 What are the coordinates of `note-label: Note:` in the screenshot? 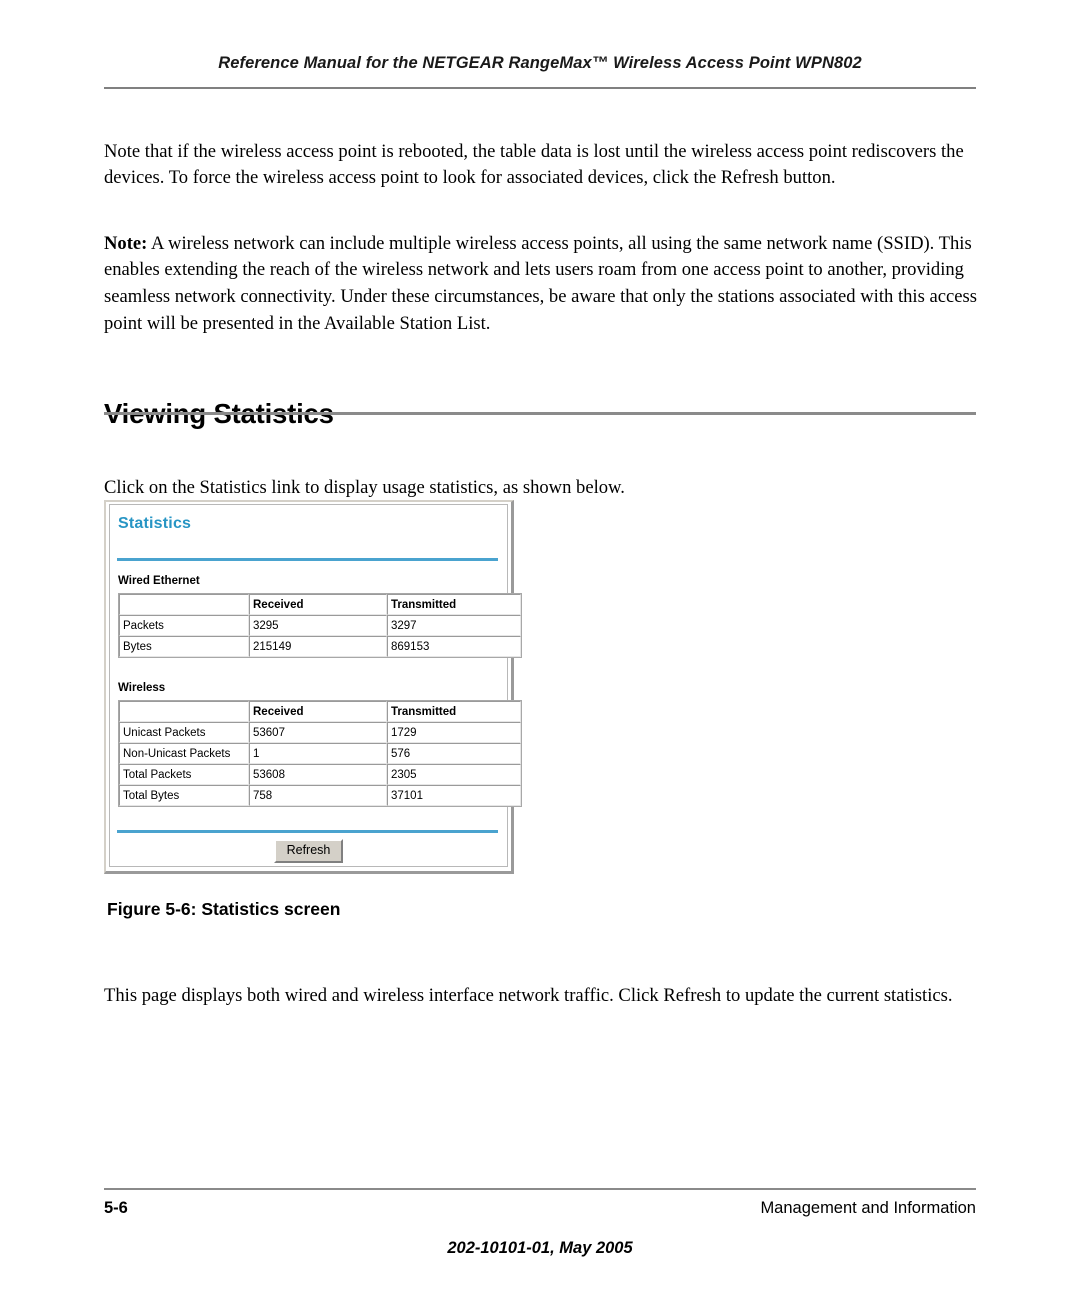 It's located at (126, 243).